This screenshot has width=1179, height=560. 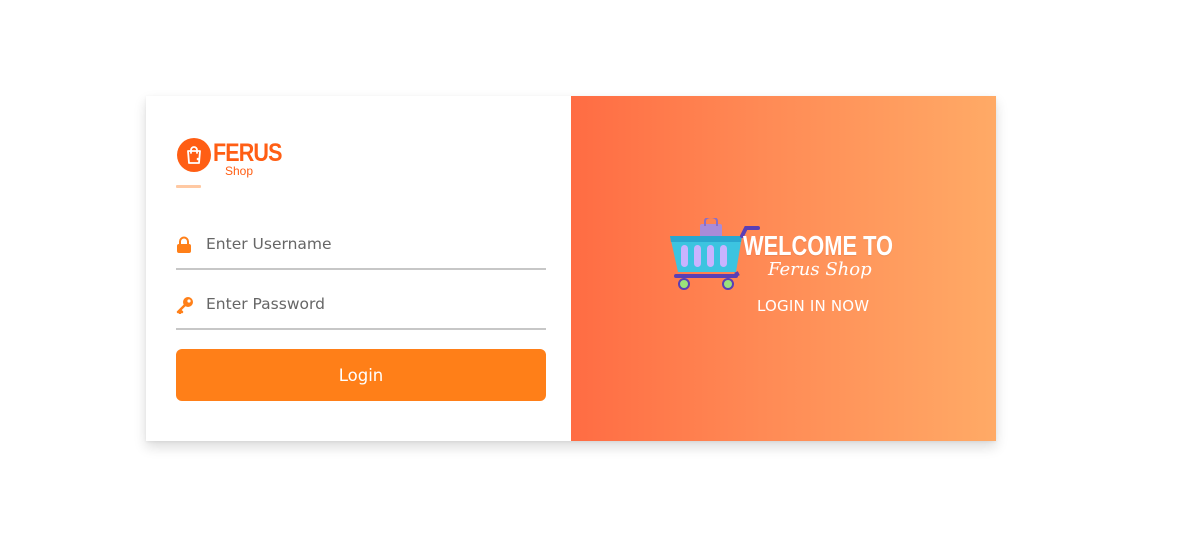 What do you see at coordinates (239, 171) in the screenshot?
I see `brand-subtitle: Shop` at bounding box center [239, 171].